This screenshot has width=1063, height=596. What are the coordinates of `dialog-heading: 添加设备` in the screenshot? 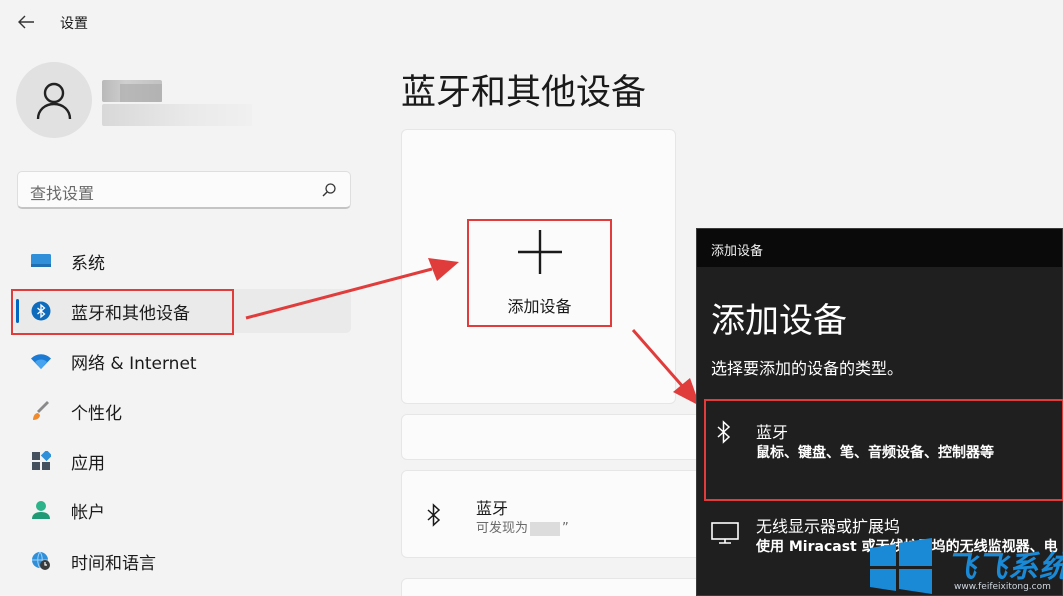 It's located at (779, 321).